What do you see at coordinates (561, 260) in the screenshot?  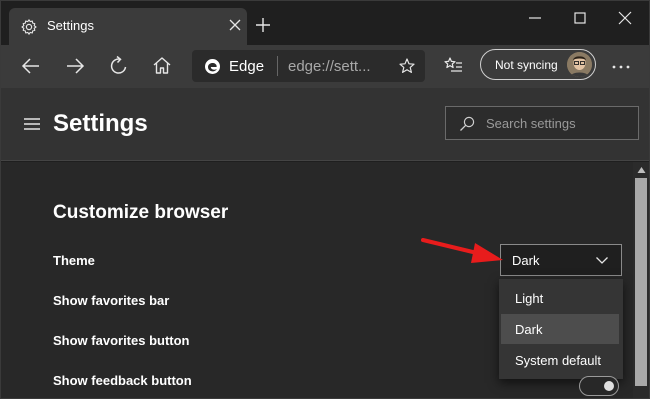 I see `theme-select: Dark` at bounding box center [561, 260].